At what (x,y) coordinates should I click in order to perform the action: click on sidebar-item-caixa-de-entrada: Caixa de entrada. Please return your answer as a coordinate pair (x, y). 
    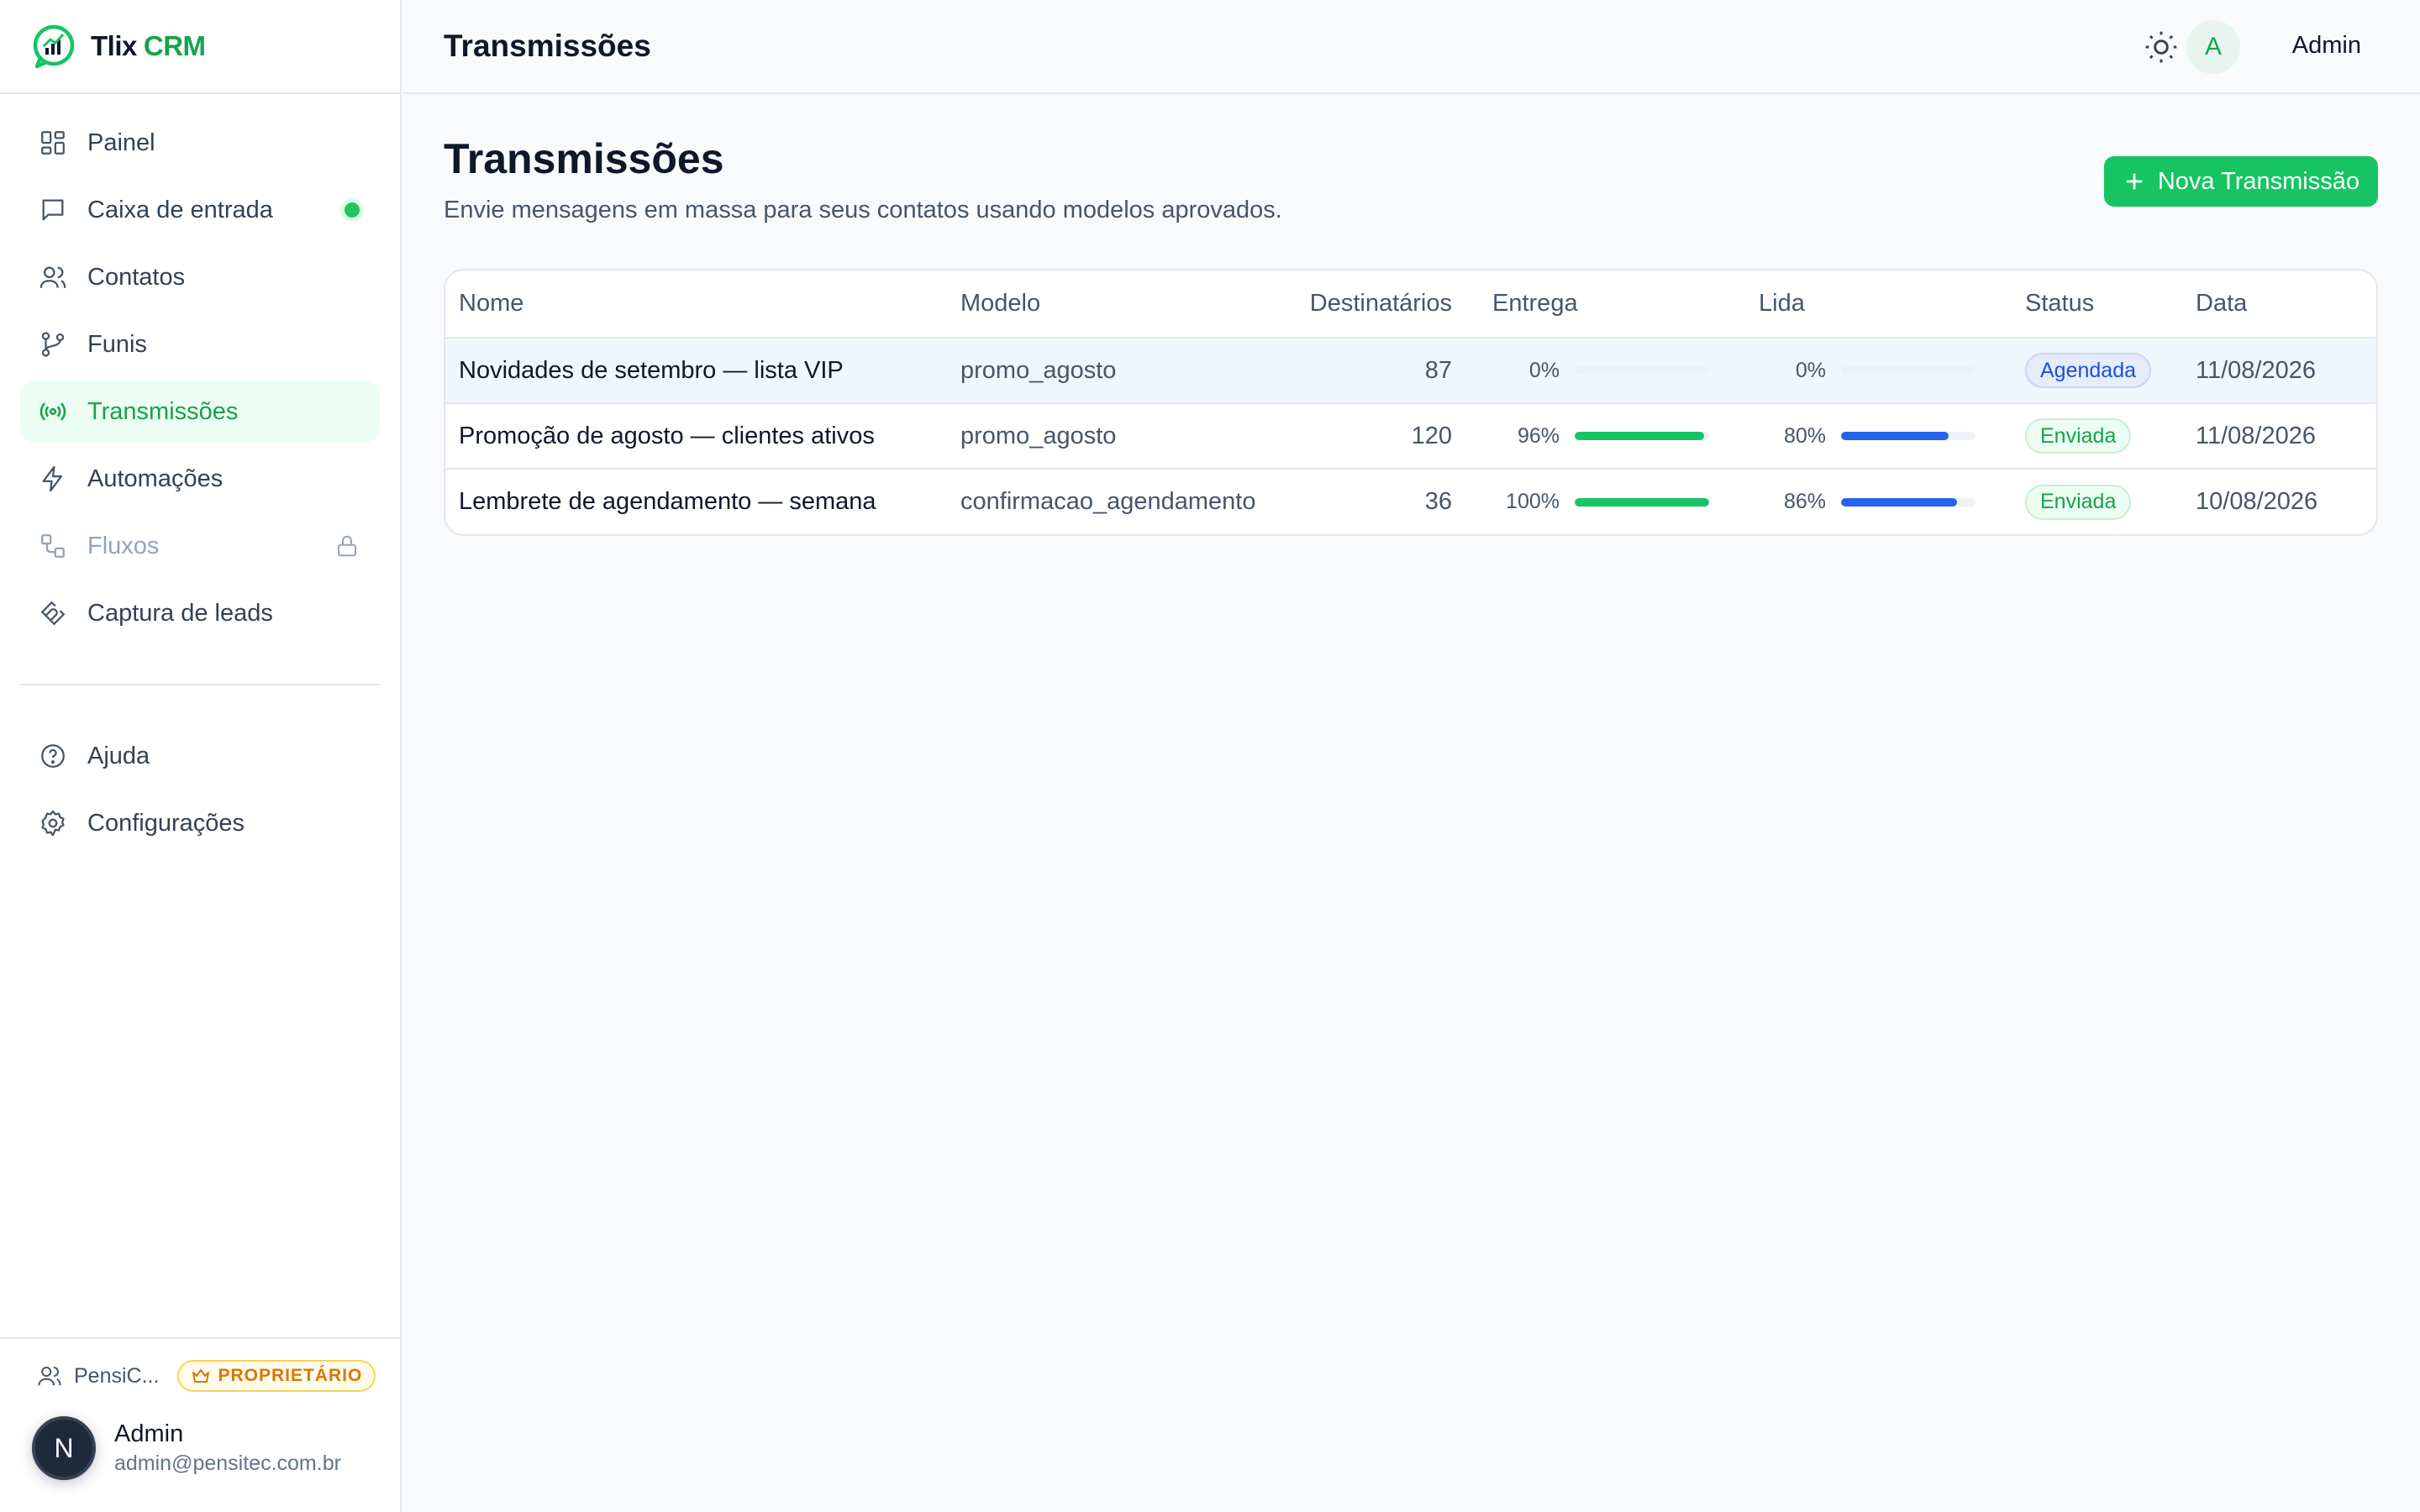
    Looking at the image, I should click on (200, 210).